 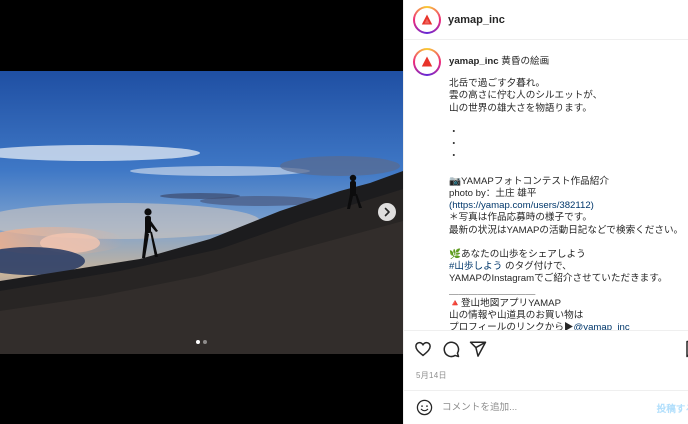 What do you see at coordinates (205, 342) in the screenshot?
I see `carousel-dot` at bounding box center [205, 342].